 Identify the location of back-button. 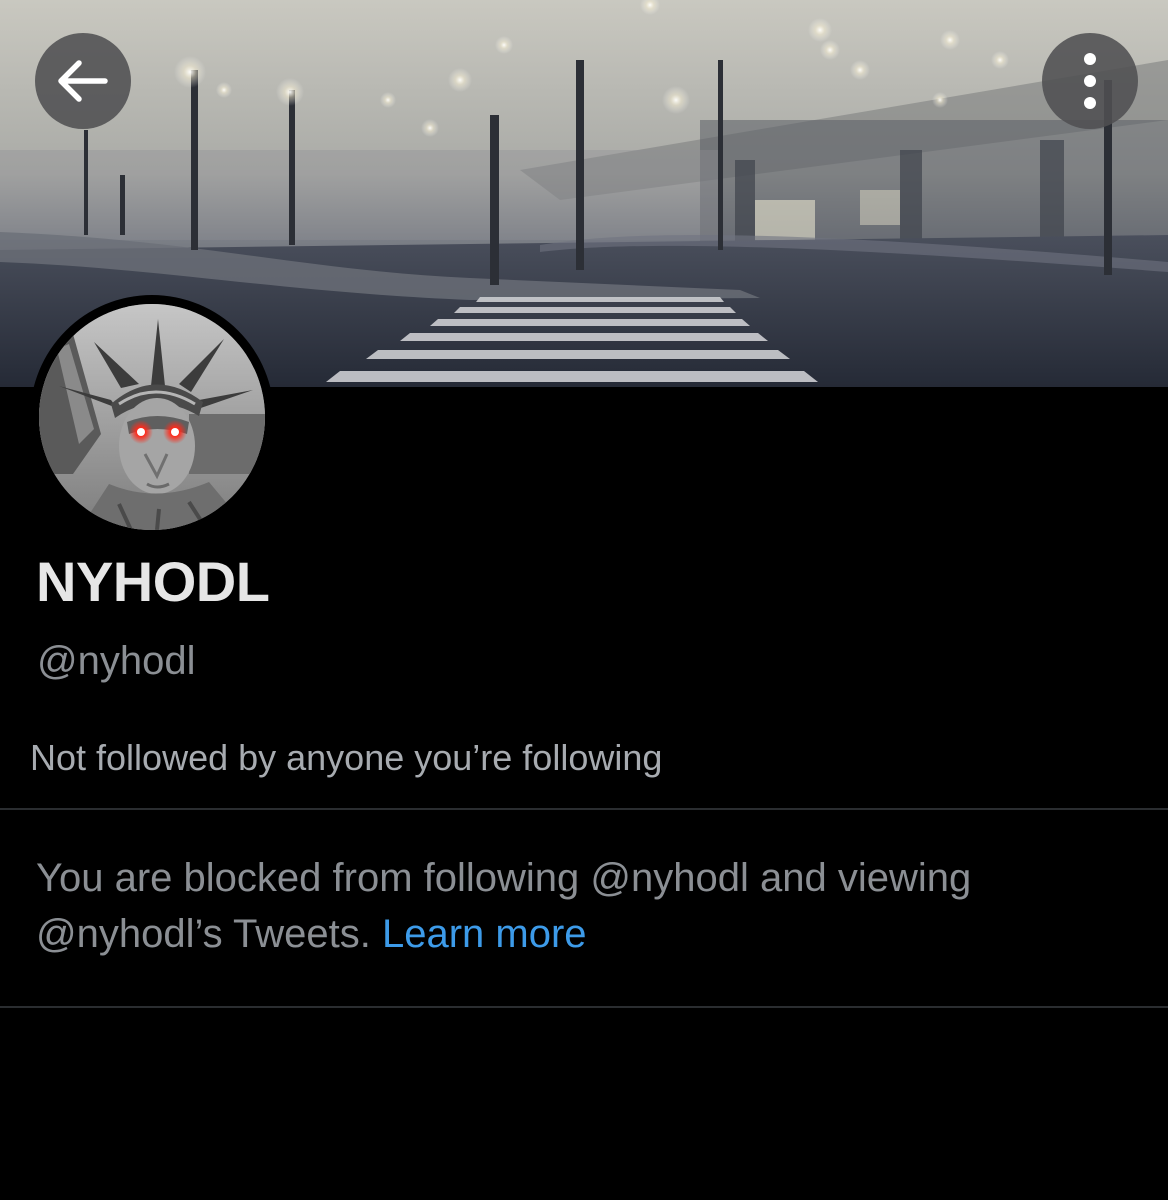
(83, 81).